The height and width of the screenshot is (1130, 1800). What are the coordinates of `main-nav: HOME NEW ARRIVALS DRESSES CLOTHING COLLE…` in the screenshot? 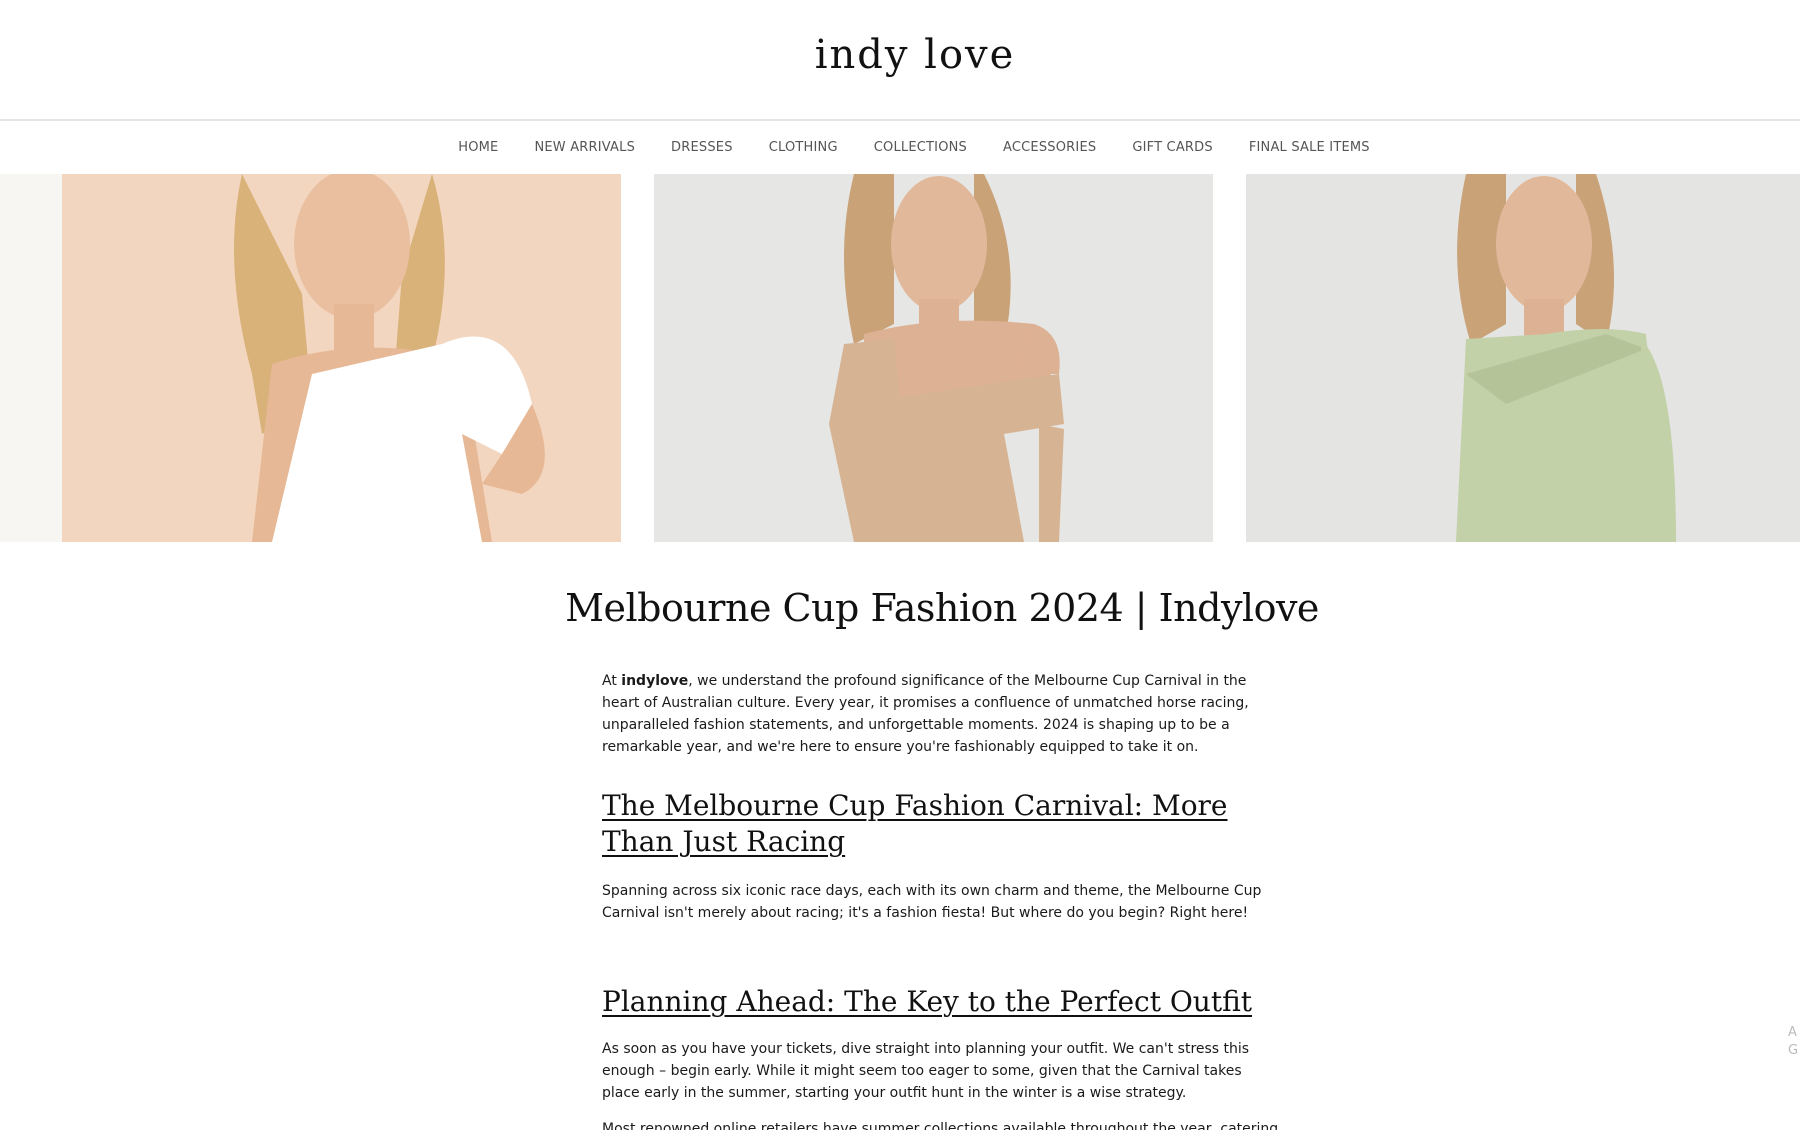 It's located at (900, 147).